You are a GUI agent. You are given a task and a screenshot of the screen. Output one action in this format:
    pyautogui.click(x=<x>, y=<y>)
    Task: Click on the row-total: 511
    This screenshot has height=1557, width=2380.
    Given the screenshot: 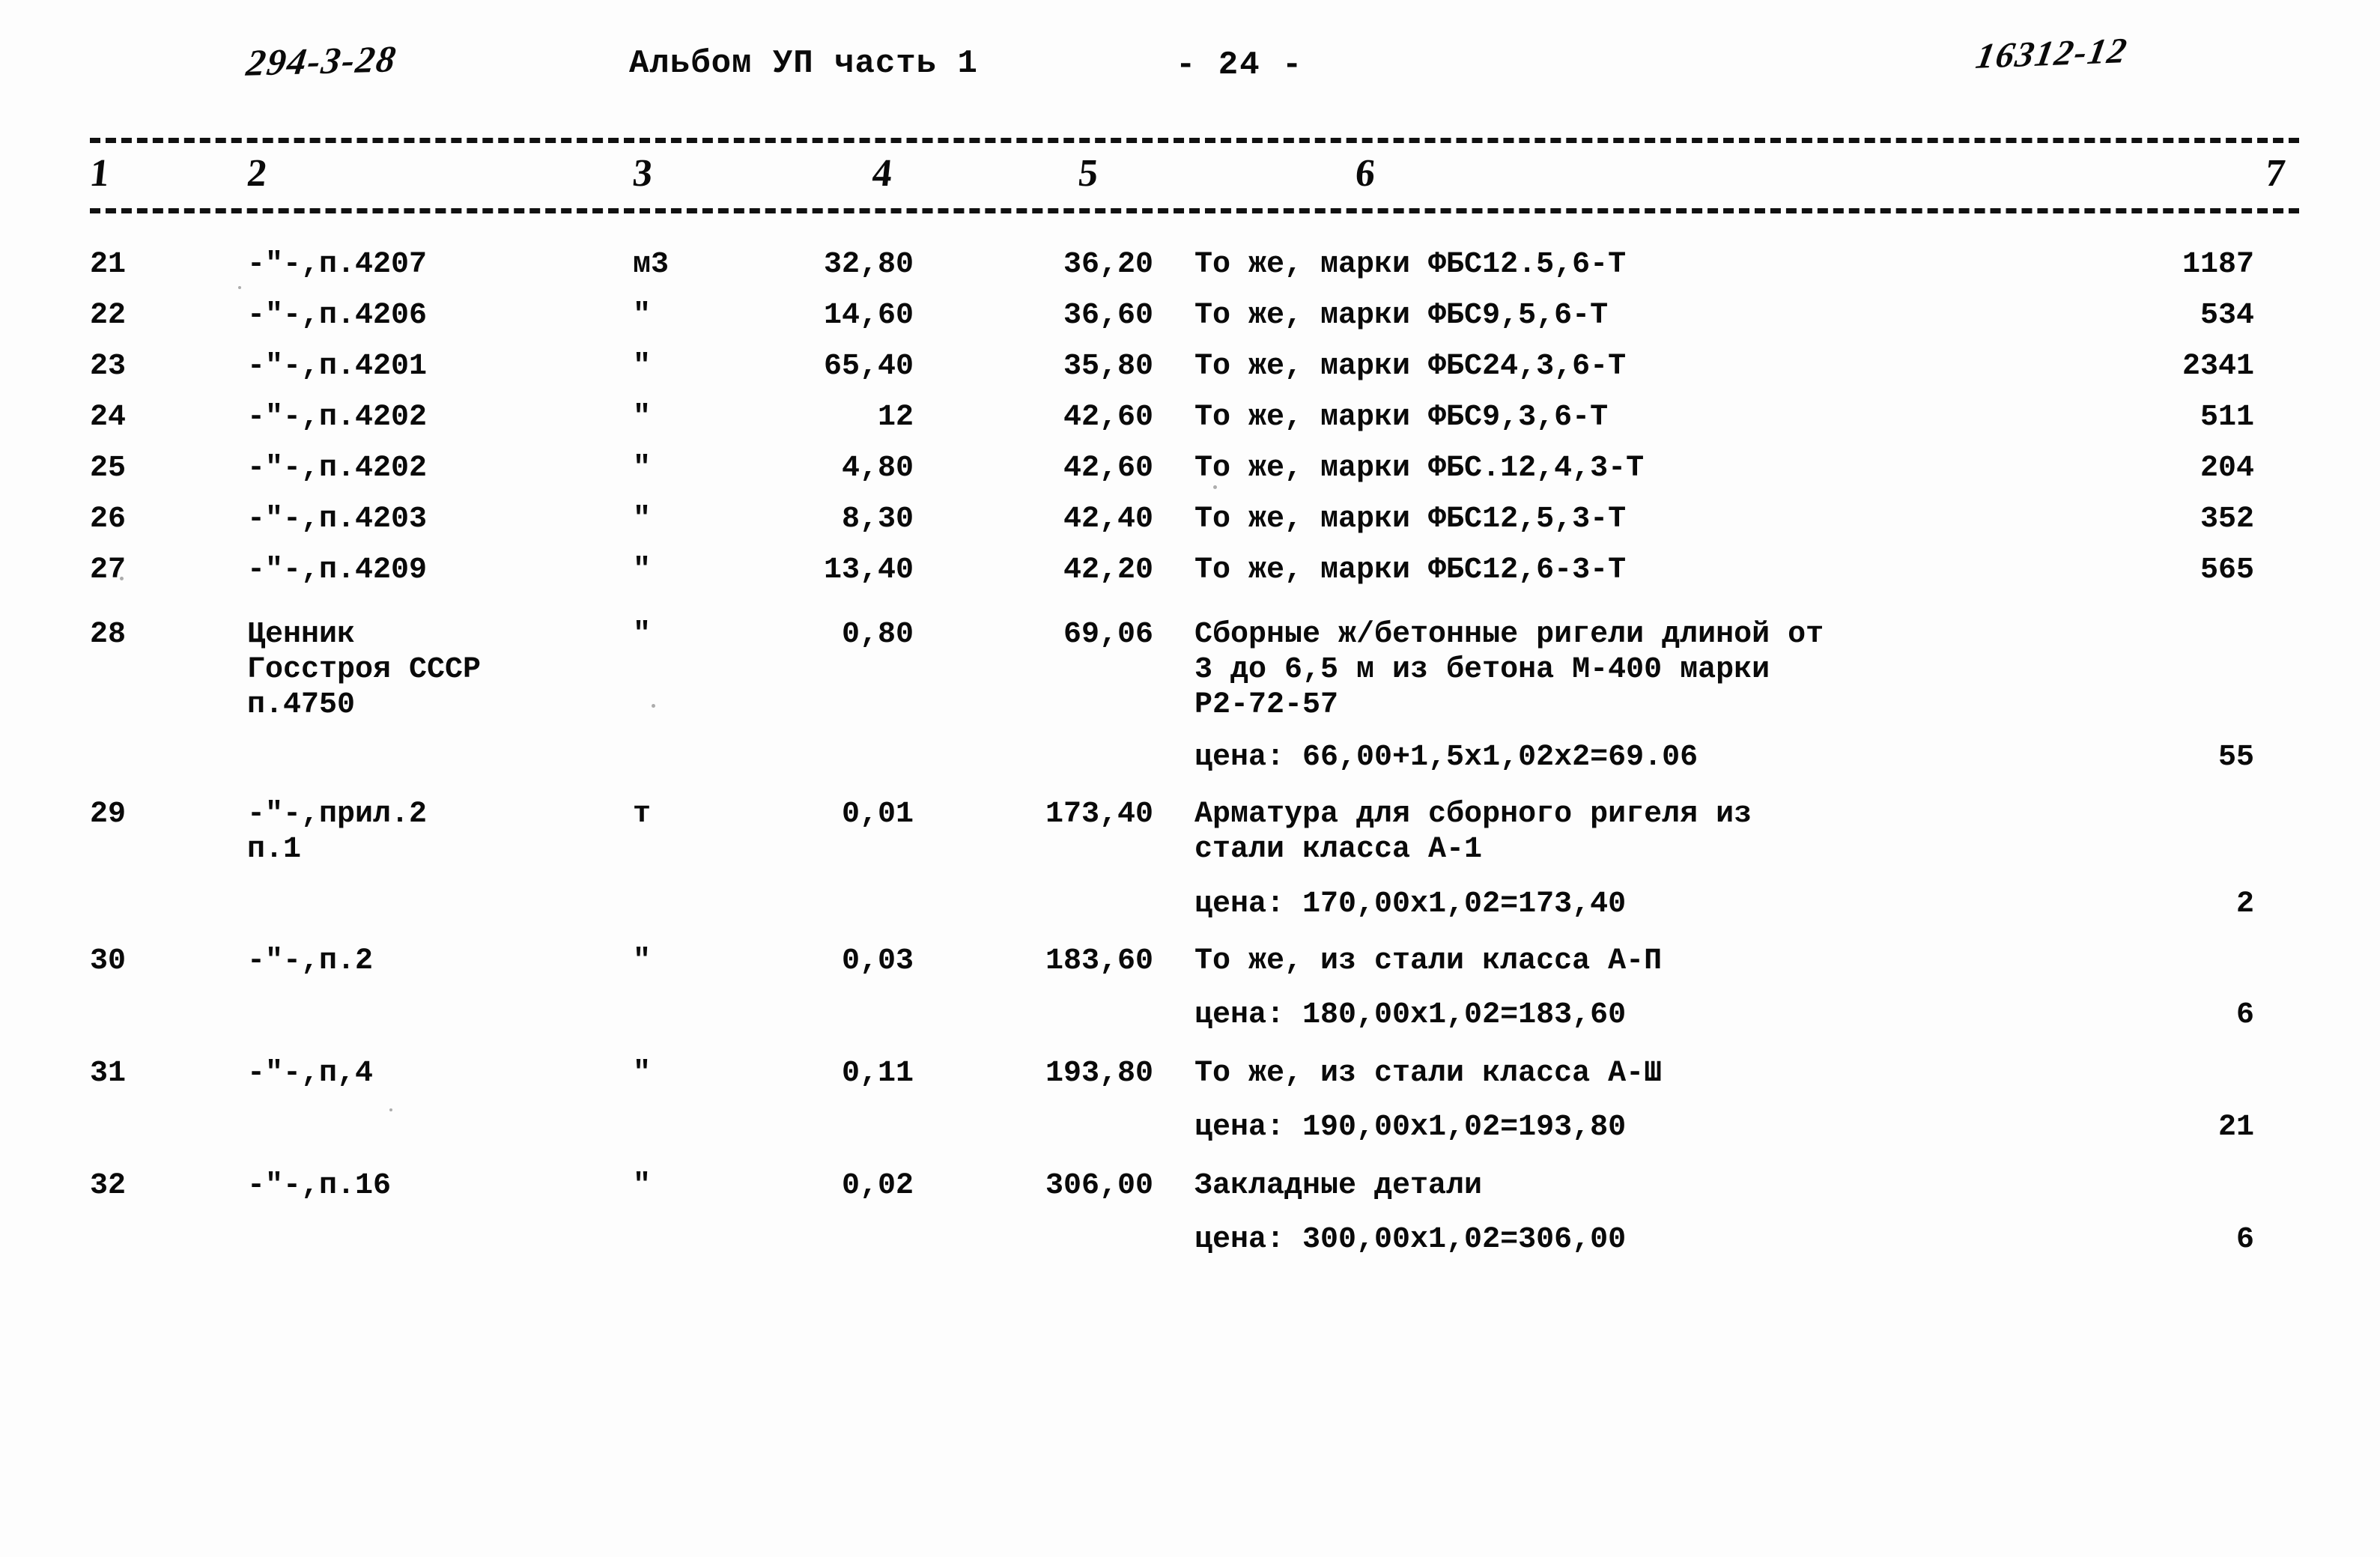 What is the action you would take?
    pyautogui.click(x=2227, y=417)
    